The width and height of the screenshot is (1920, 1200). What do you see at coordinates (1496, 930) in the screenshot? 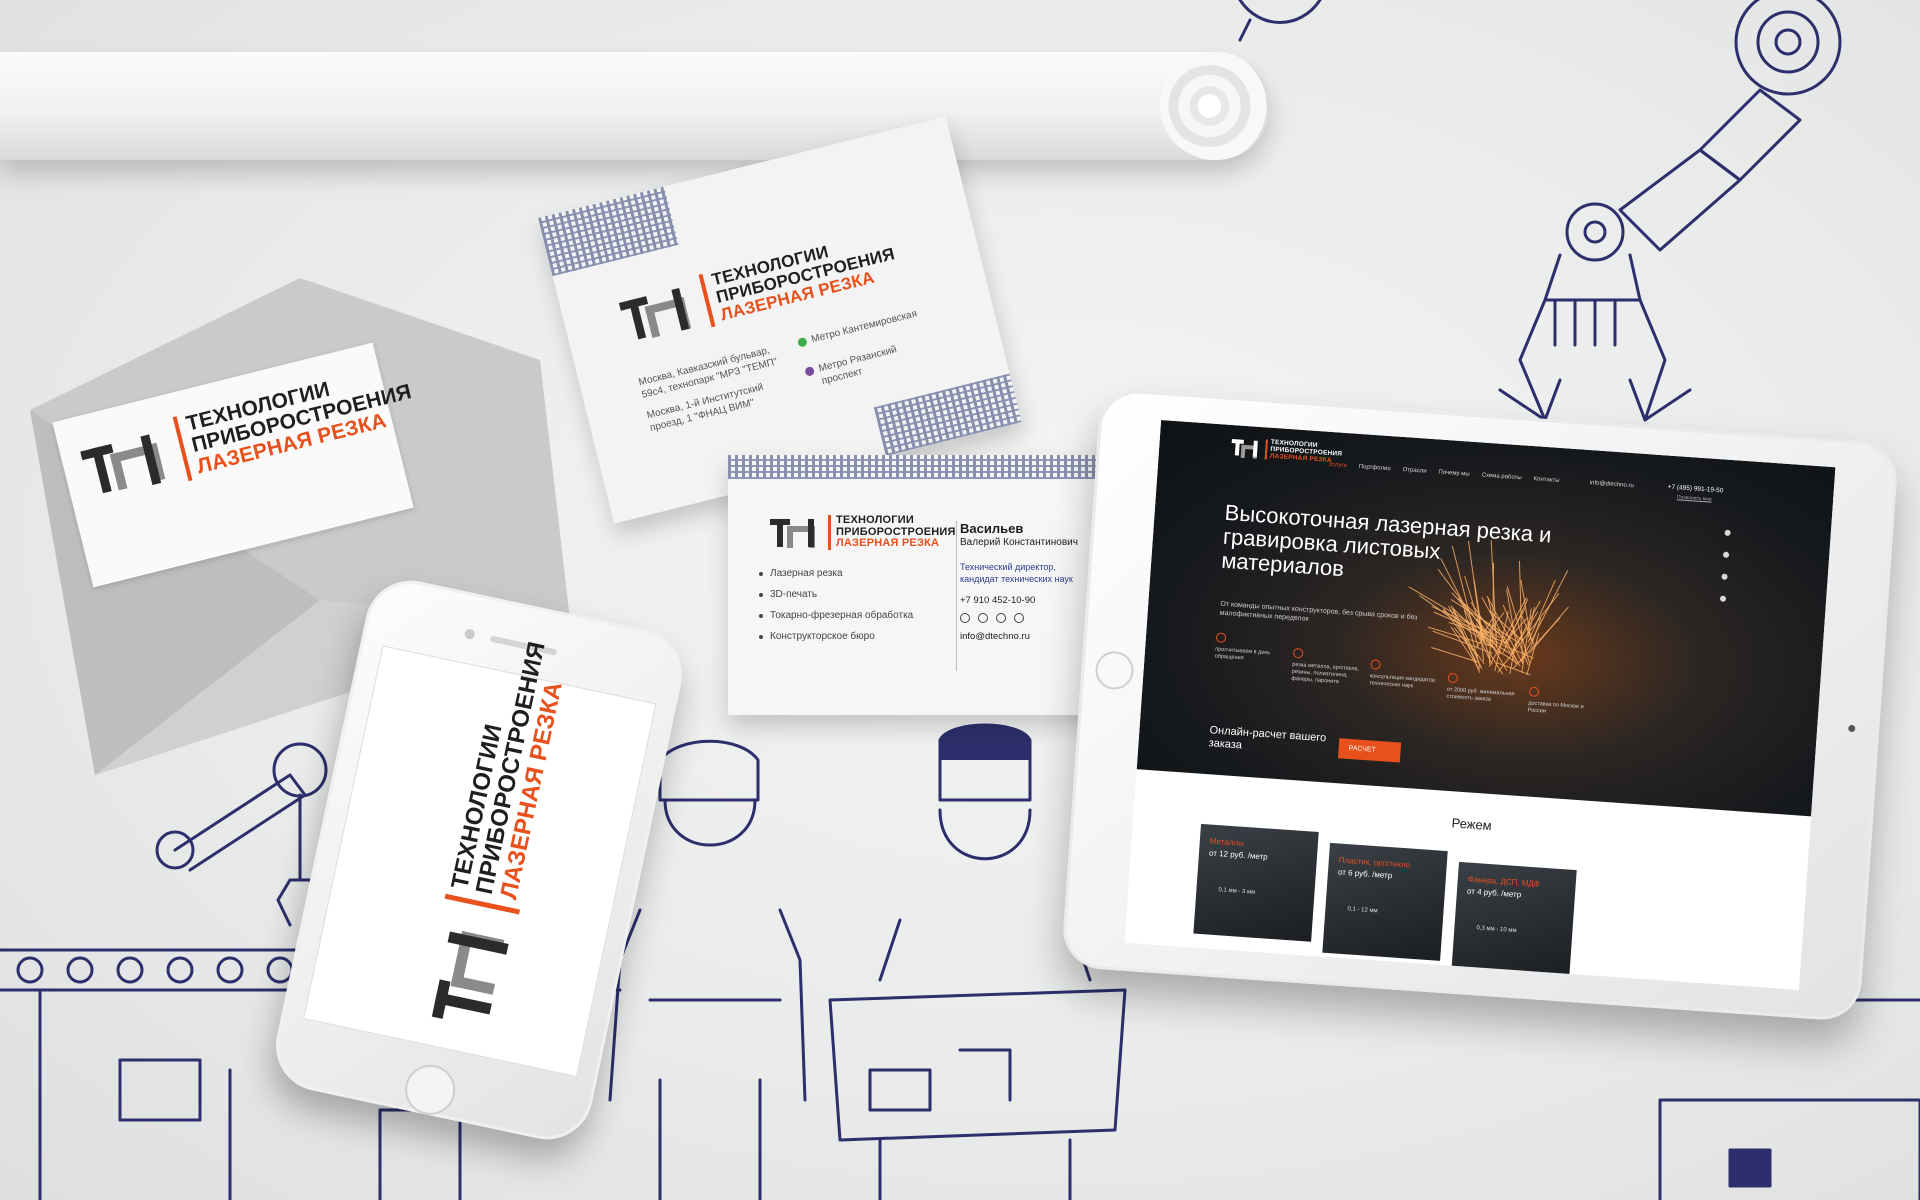
I see `tile-range: 0,3 мм - 10 мм` at bounding box center [1496, 930].